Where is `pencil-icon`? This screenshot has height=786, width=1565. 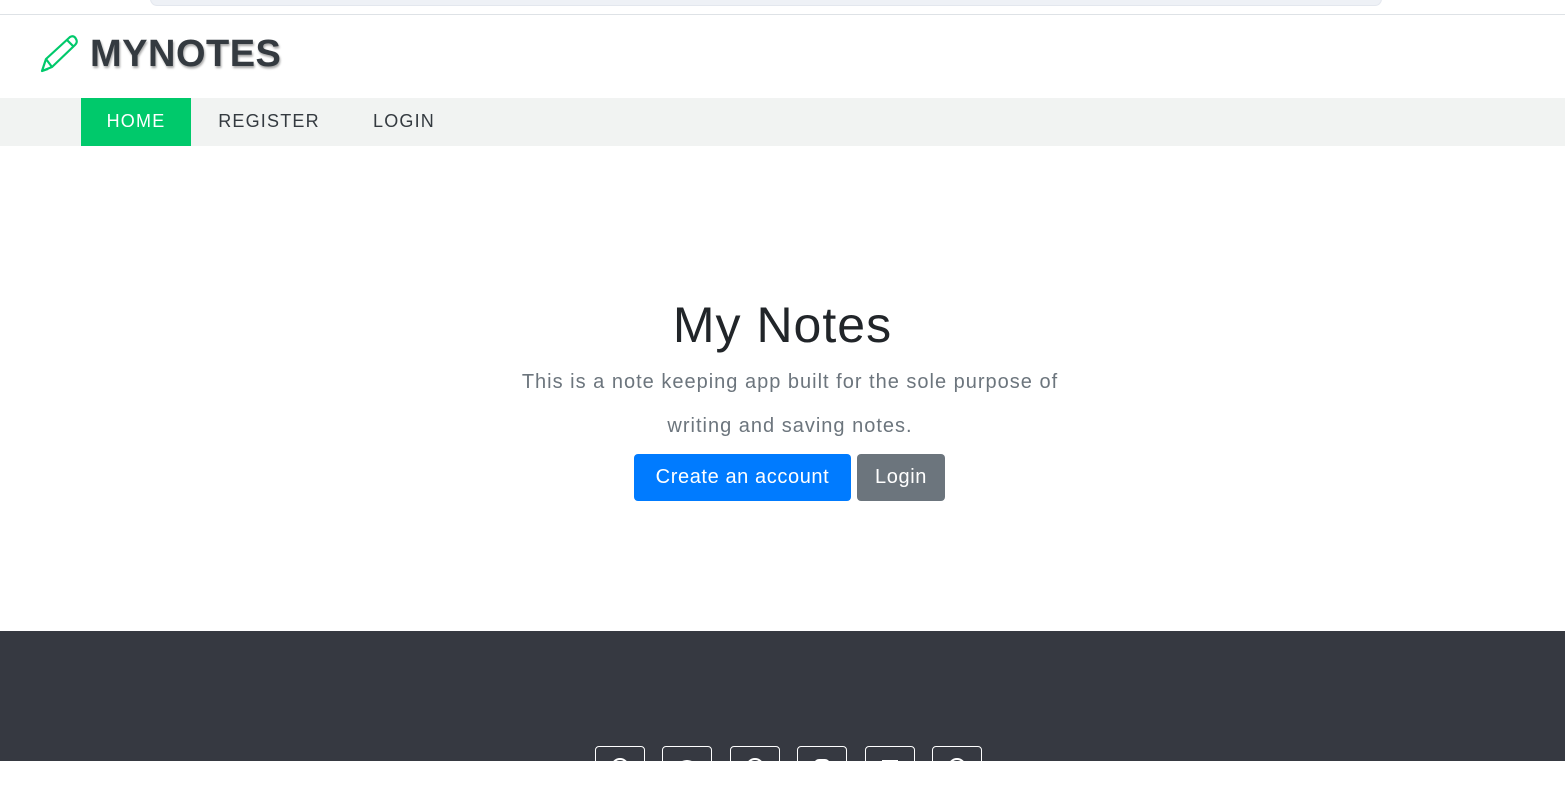
pencil-icon is located at coordinates (59, 54).